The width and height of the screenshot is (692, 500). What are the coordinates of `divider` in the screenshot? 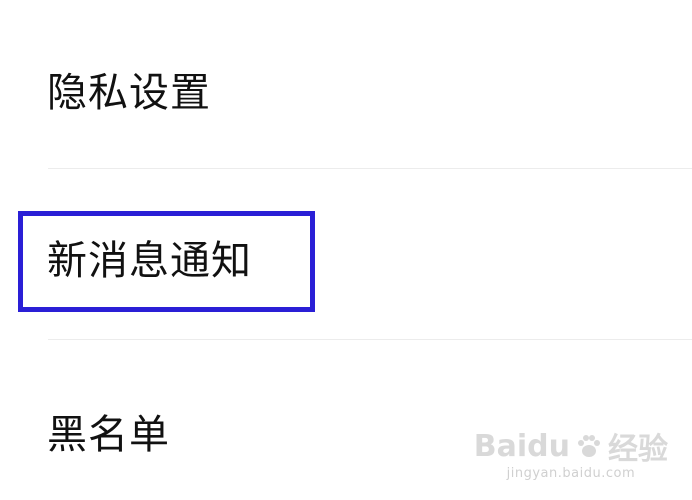 It's located at (370, 168).